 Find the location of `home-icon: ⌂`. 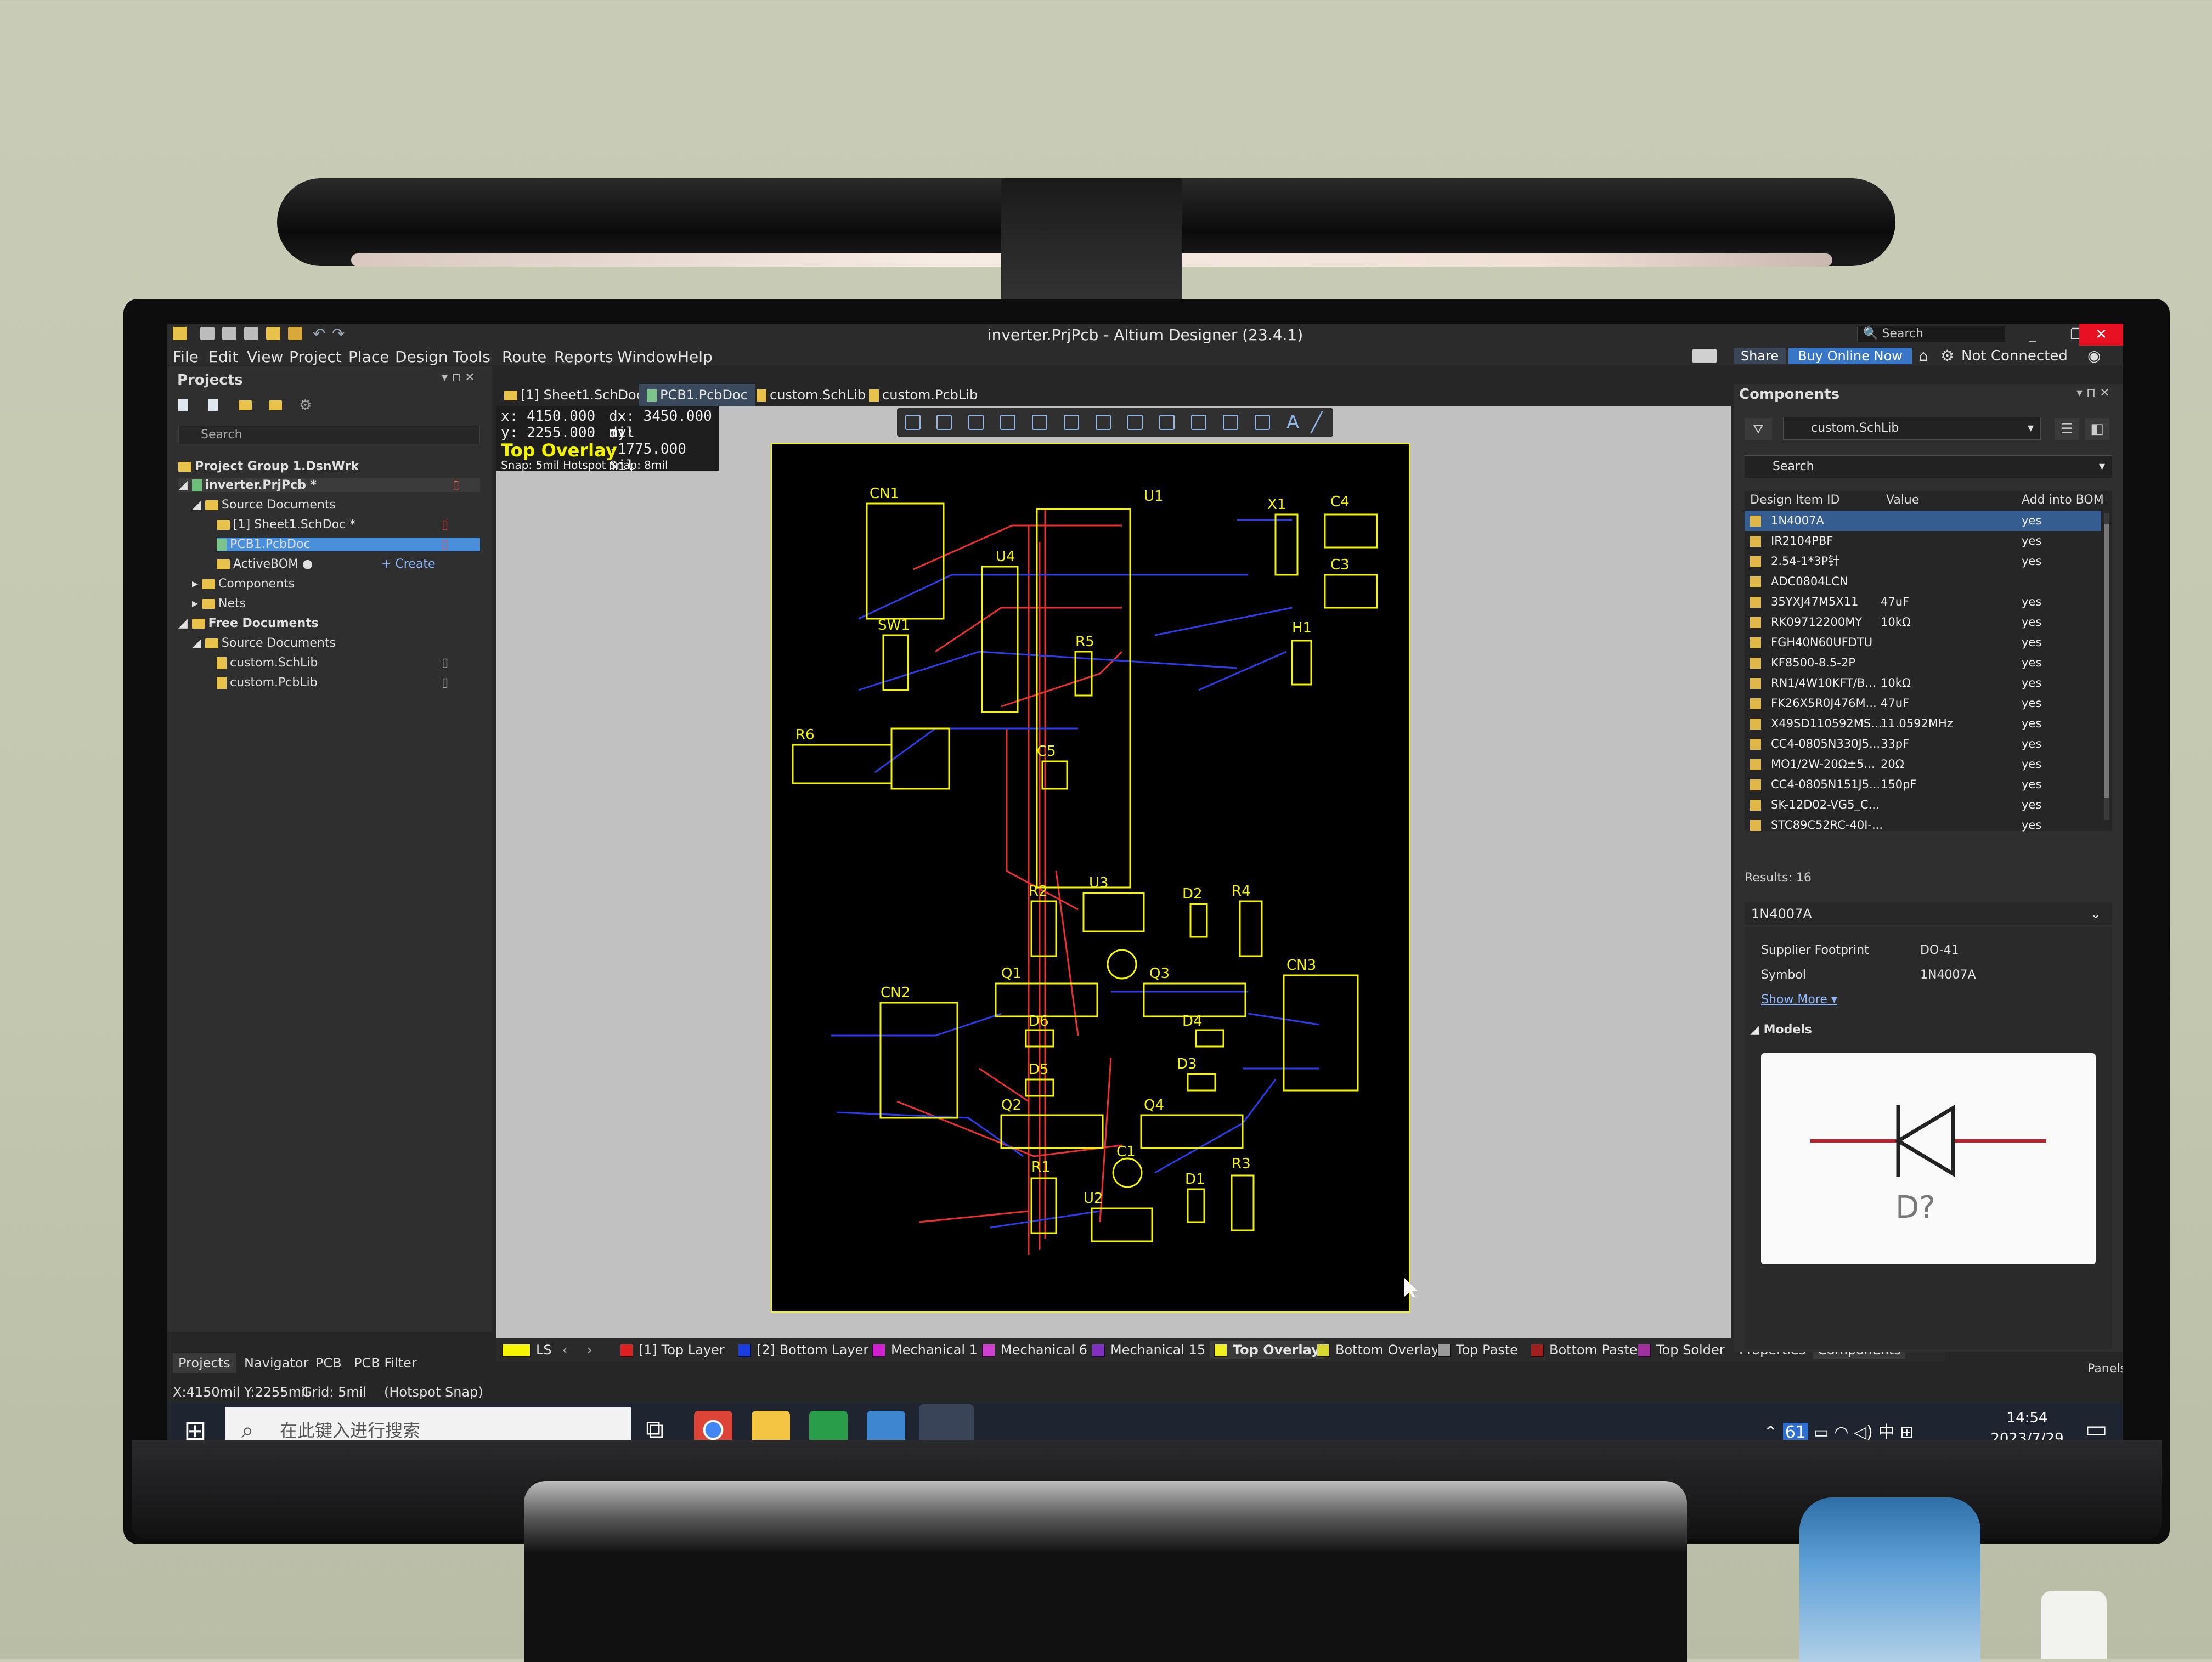

home-icon: ⌂ is located at coordinates (1923, 356).